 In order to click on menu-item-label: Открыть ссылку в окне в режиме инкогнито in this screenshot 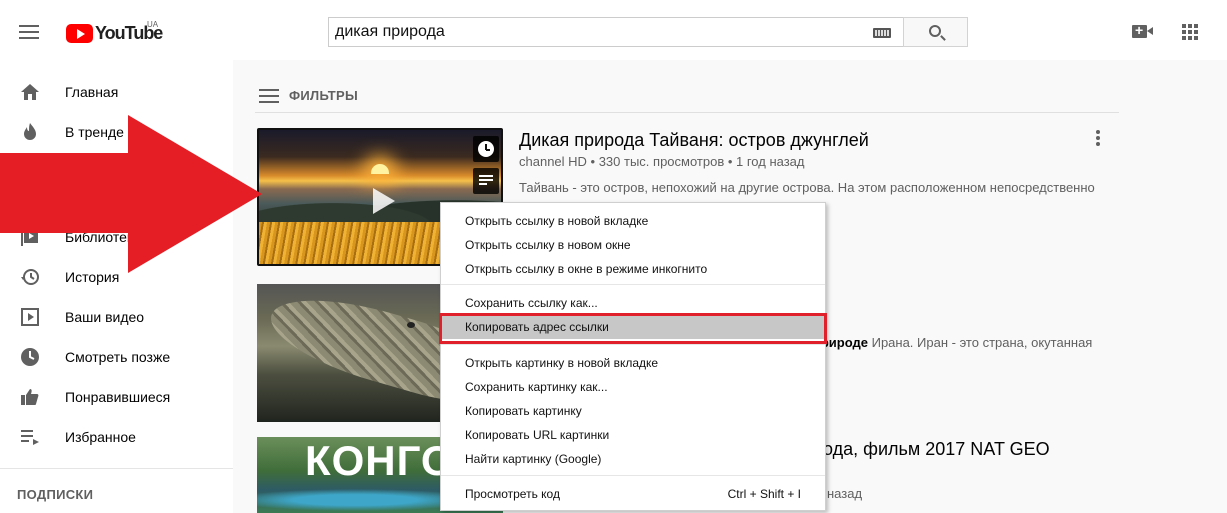, I will do `click(586, 269)`.